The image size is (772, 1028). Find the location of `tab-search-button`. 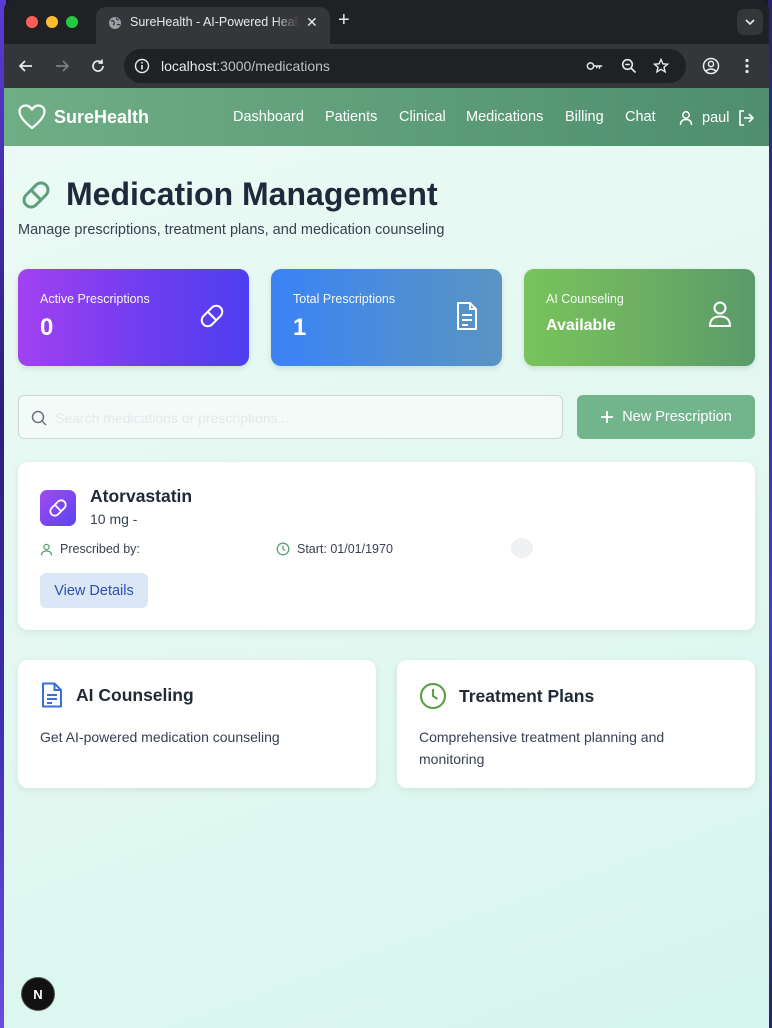

tab-search-button is located at coordinates (750, 22).